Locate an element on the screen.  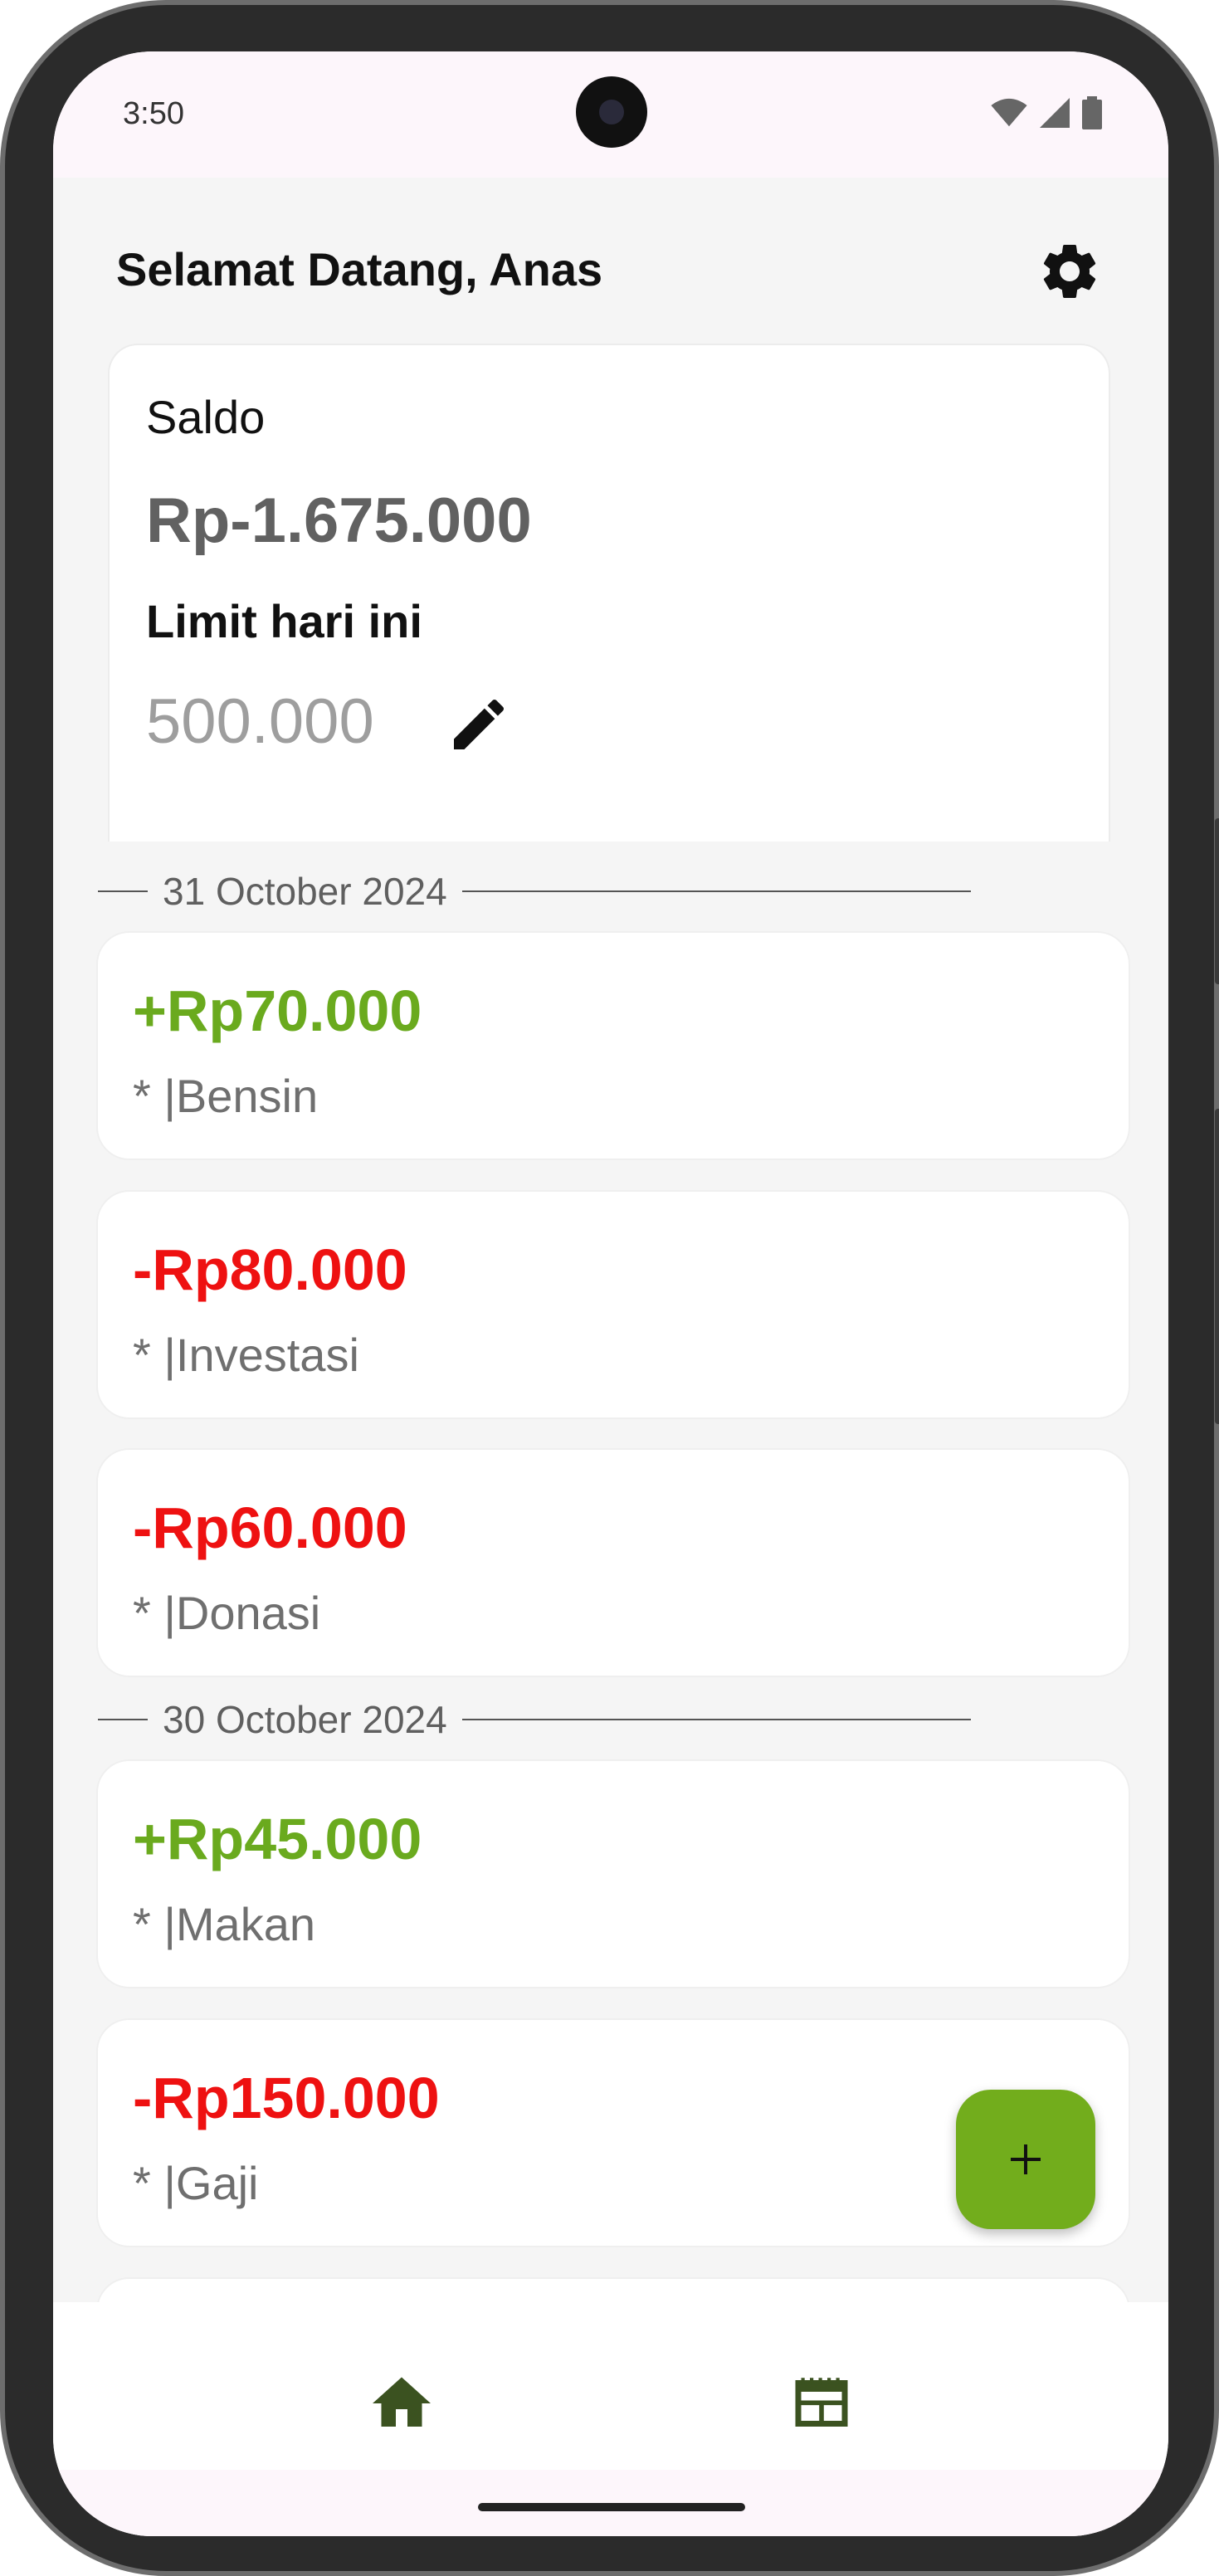
transaction-card: +Rp45.000 * |Makan is located at coordinates (613, 1874).